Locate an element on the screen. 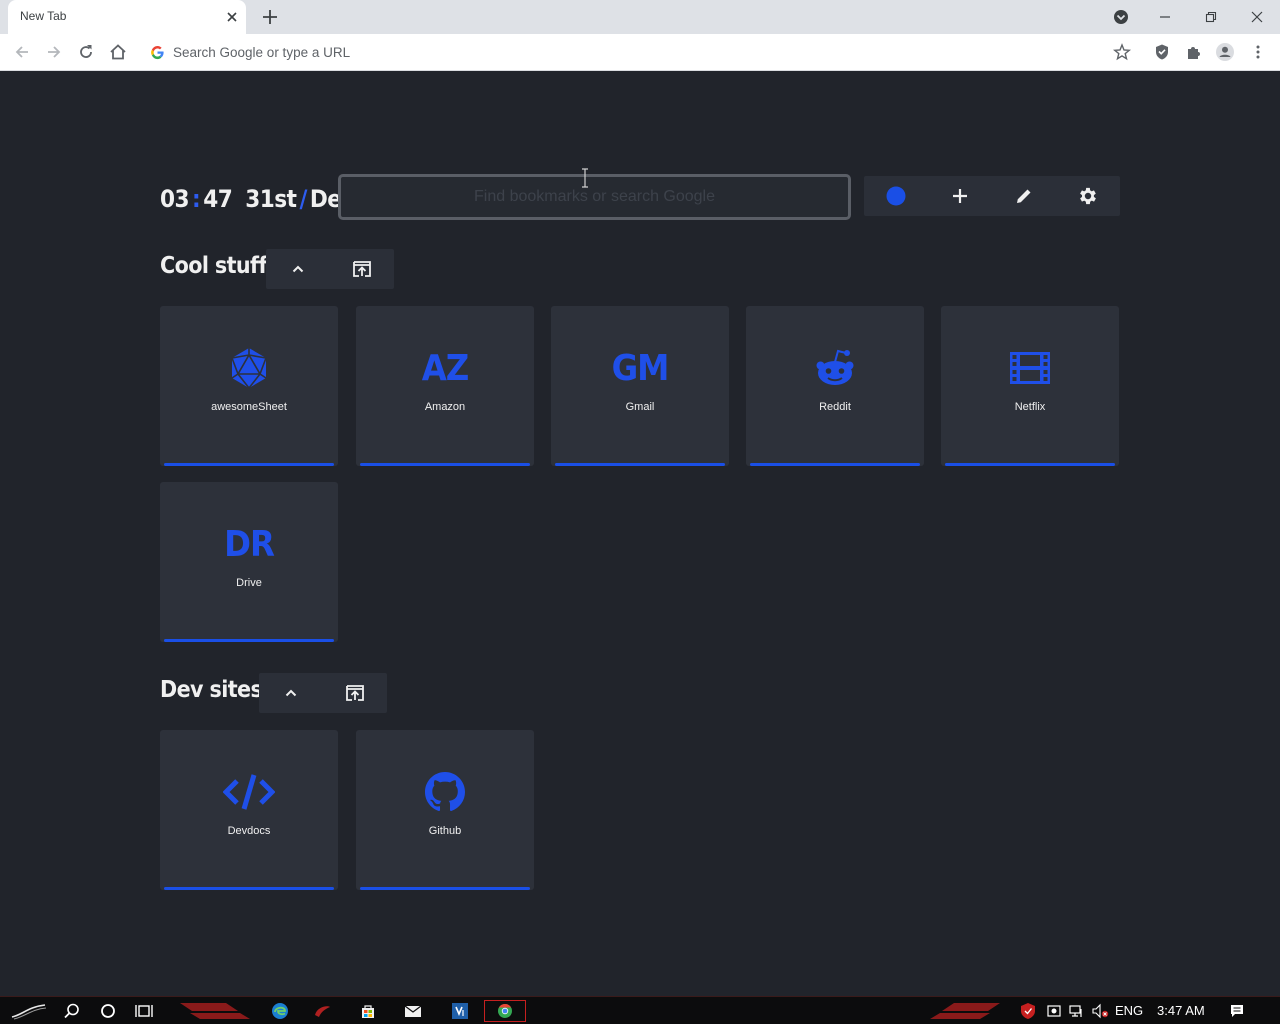 The width and height of the screenshot is (1280, 1024). extensions-puzzle-icon is located at coordinates (1194, 52).